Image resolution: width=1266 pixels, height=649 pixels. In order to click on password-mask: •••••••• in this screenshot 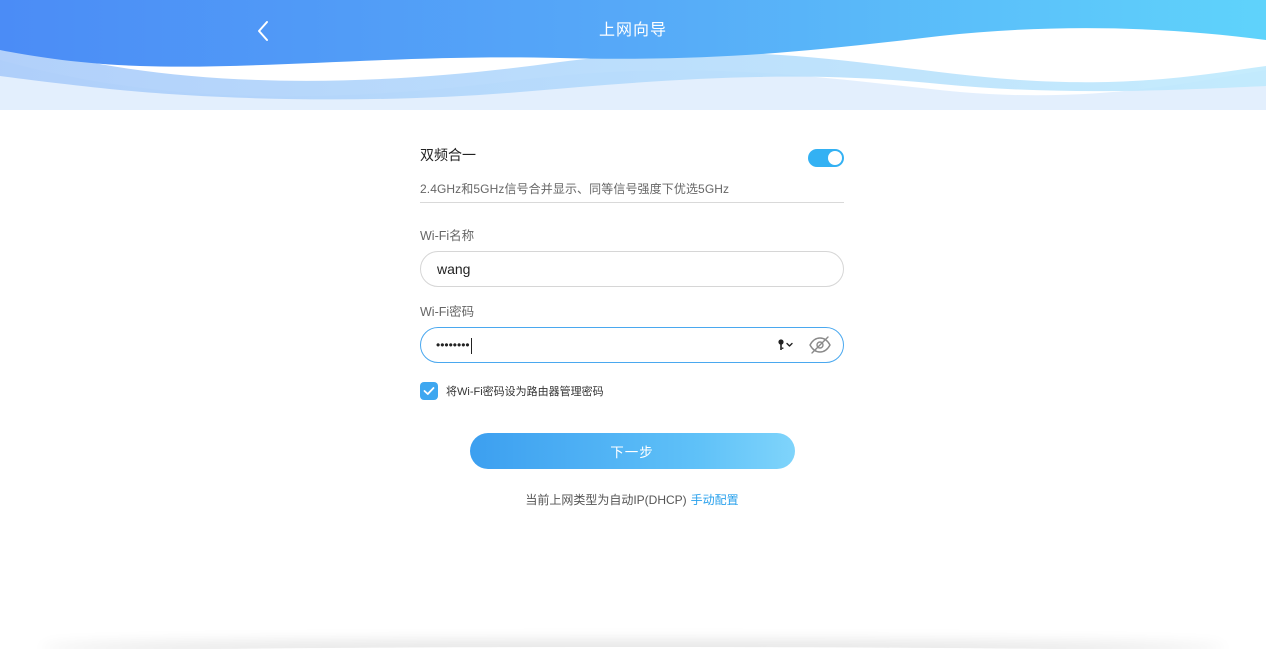, I will do `click(453, 345)`.